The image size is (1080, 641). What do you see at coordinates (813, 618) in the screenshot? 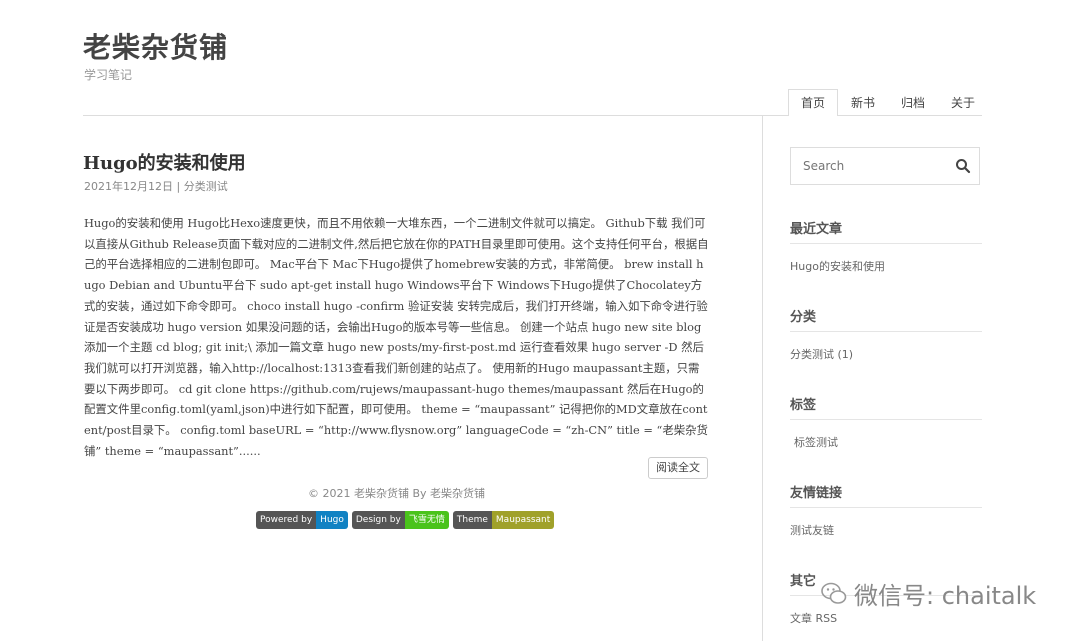
I see `rss-link: 文章 RSS` at bounding box center [813, 618].